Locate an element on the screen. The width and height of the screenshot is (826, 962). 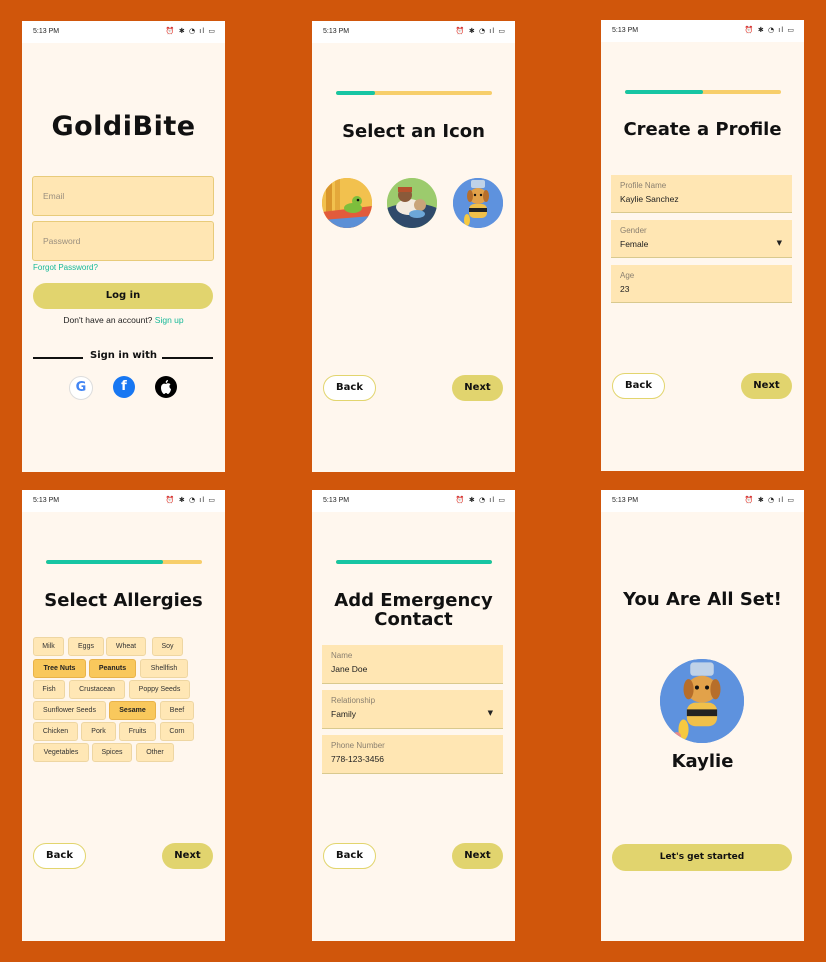
forgot-password-link: Forgot Password? is located at coordinates (65, 267).